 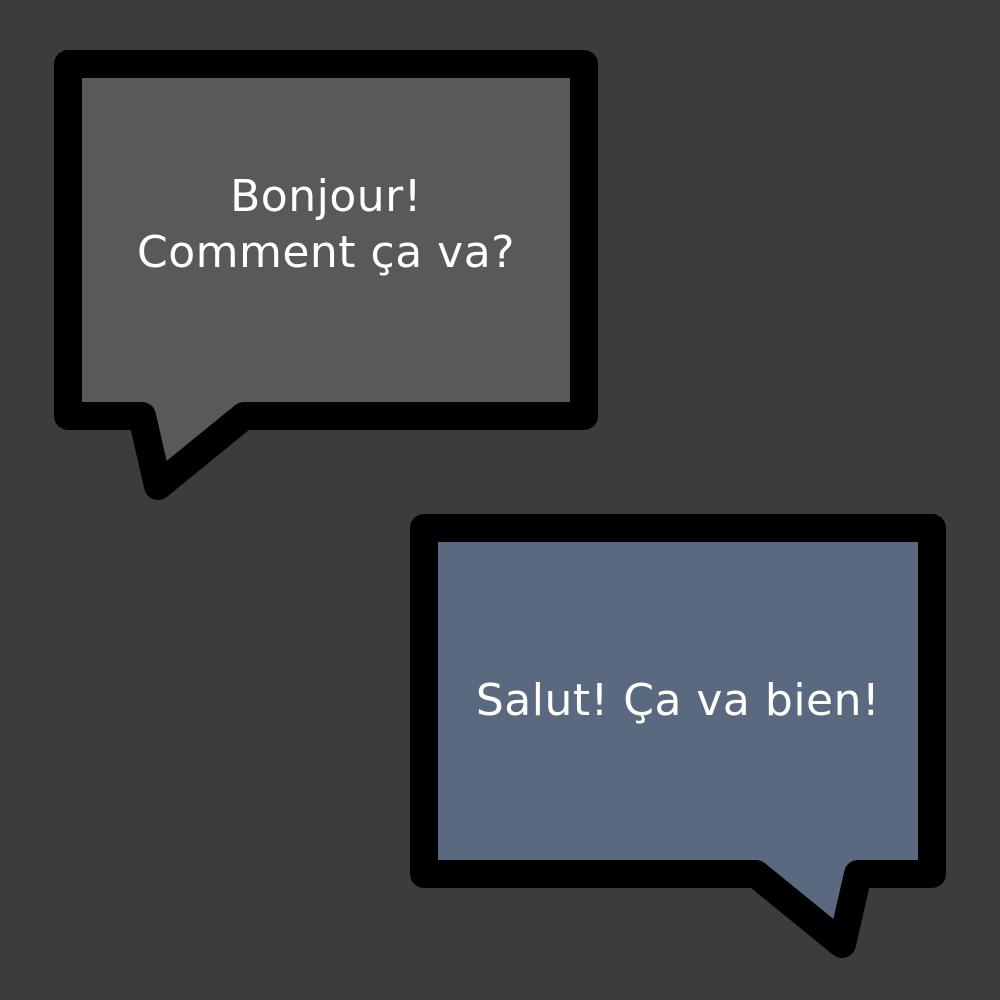 What do you see at coordinates (326, 196) in the screenshot?
I see `bubble-line: Bonjour!` at bounding box center [326, 196].